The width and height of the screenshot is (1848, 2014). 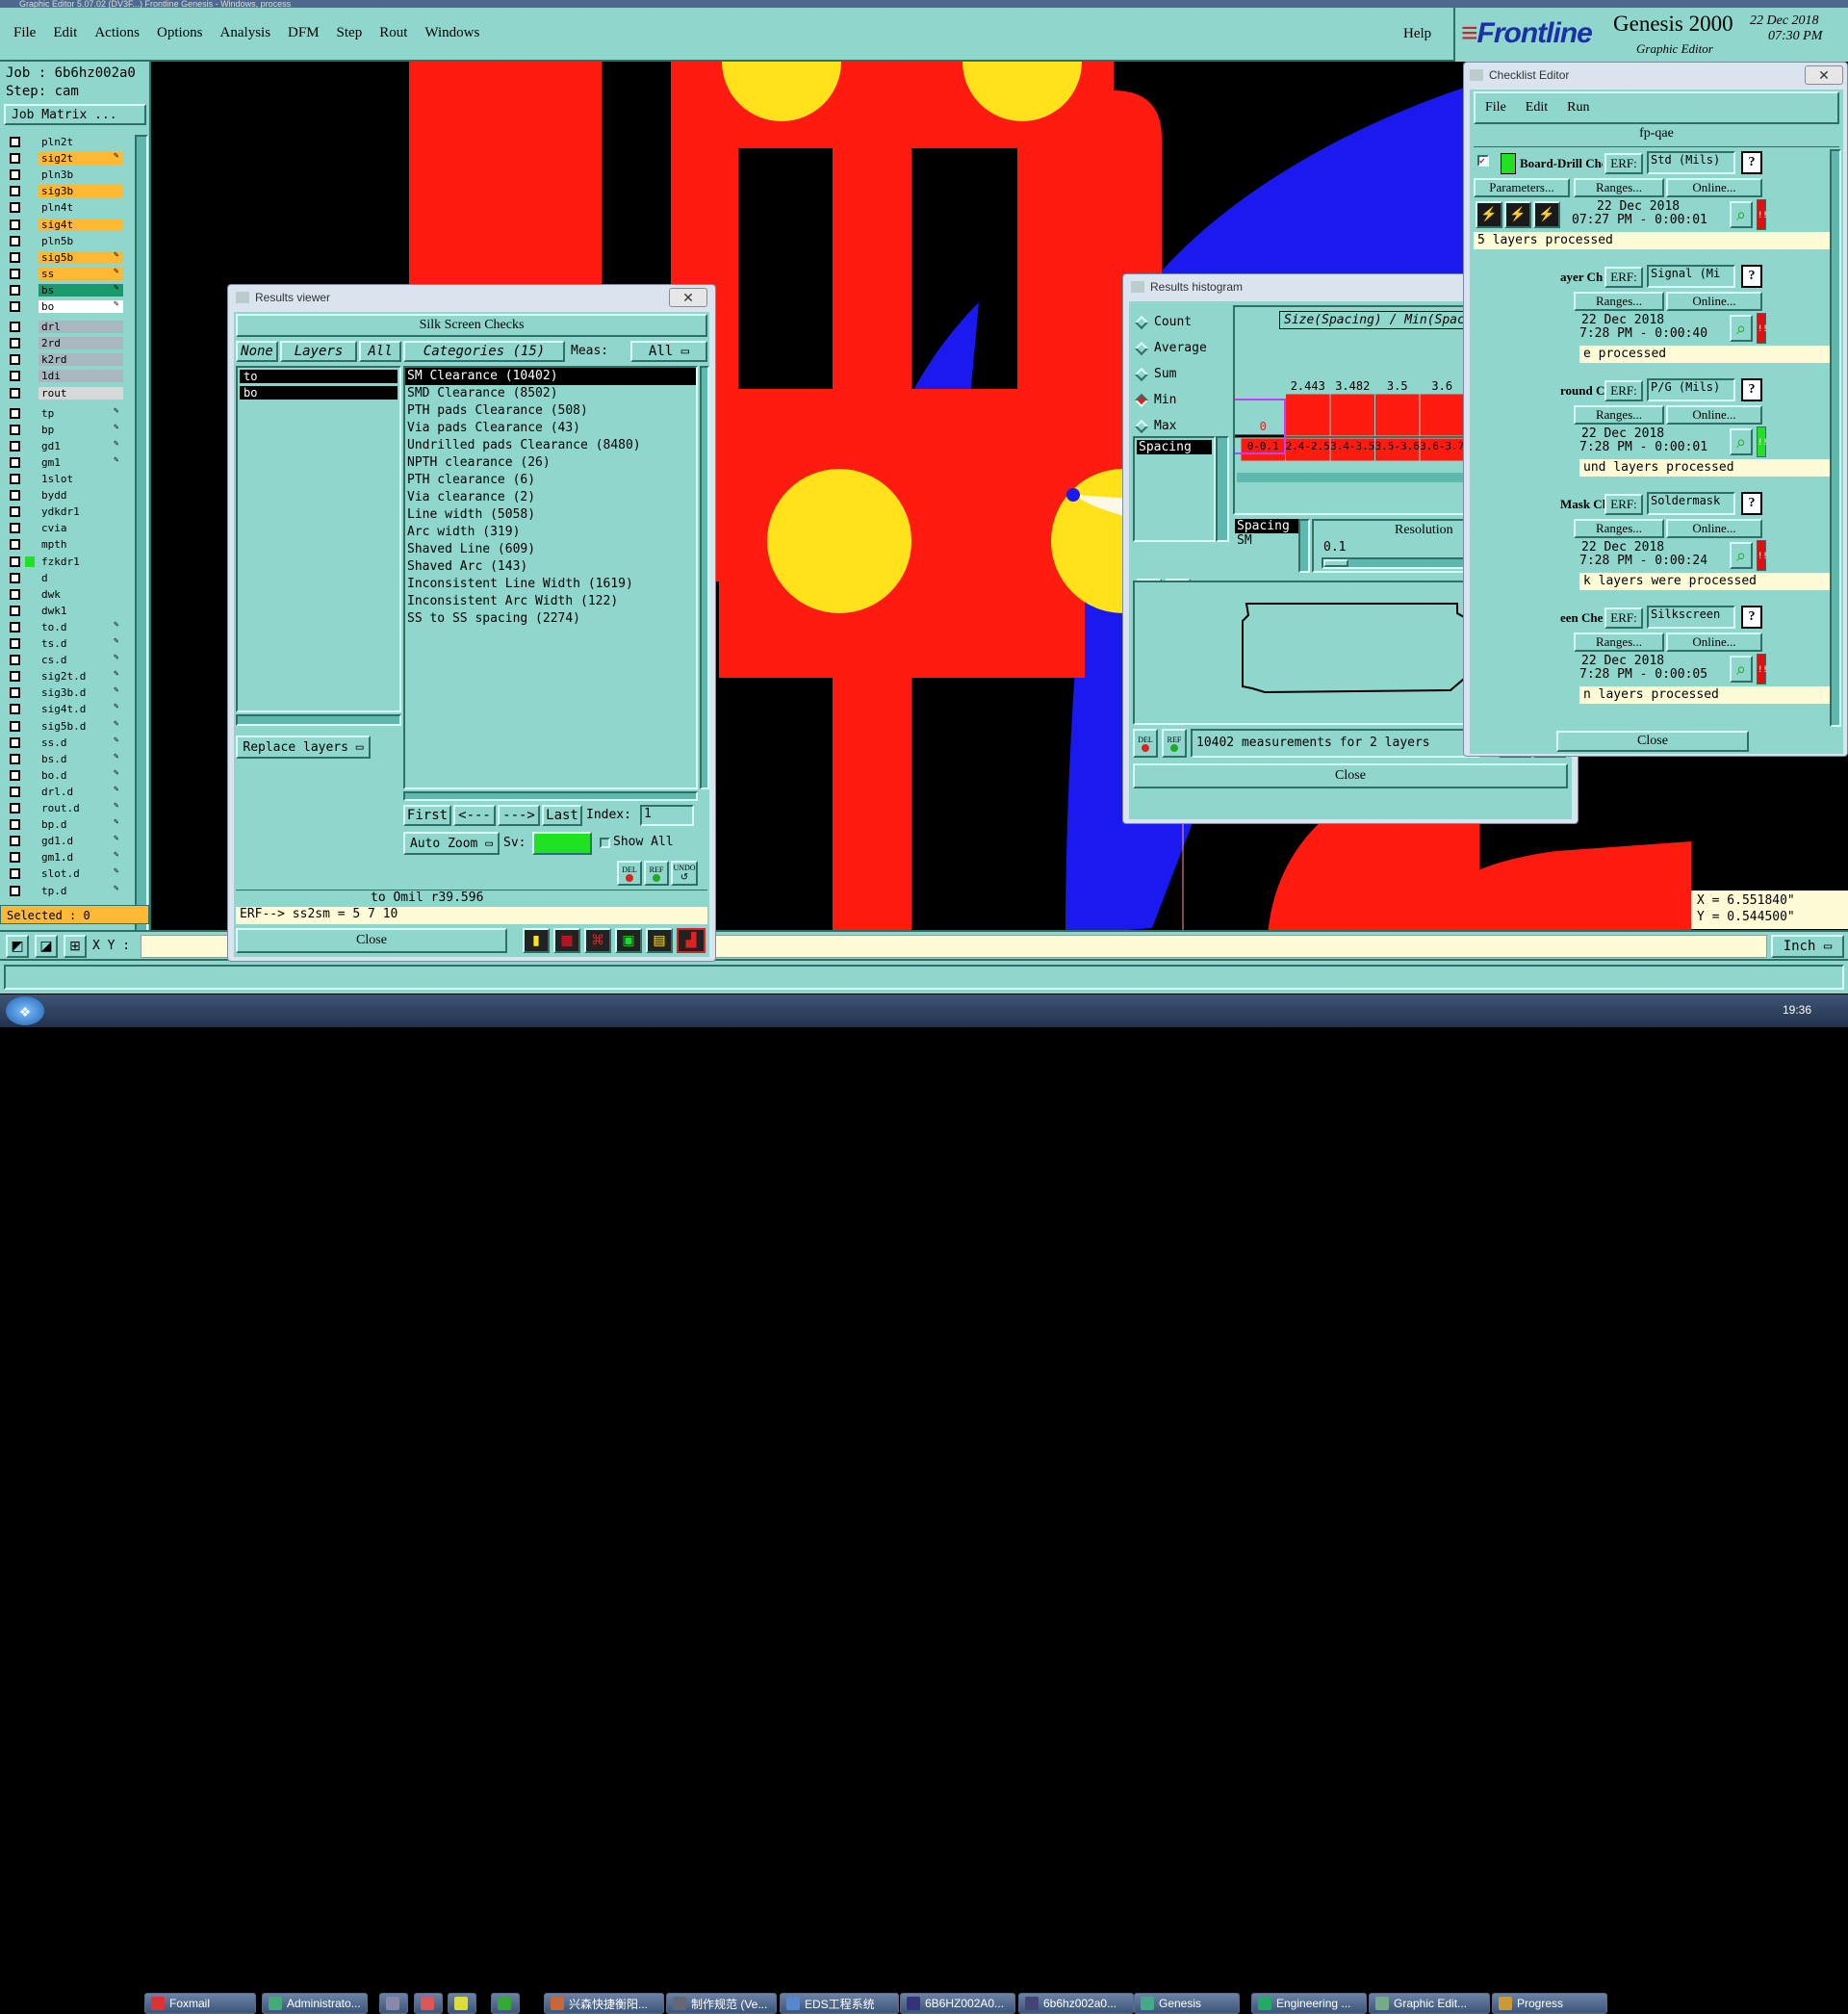 I want to click on layer-name: dwk, so click(x=80, y=594).